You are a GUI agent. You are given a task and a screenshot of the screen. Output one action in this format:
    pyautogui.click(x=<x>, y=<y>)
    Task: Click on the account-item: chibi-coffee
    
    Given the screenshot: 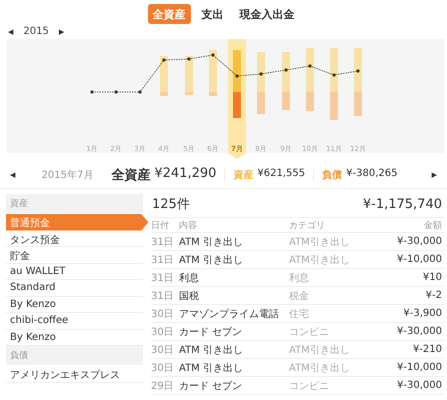 What is the action you would take?
    pyautogui.click(x=74, y=321)
    